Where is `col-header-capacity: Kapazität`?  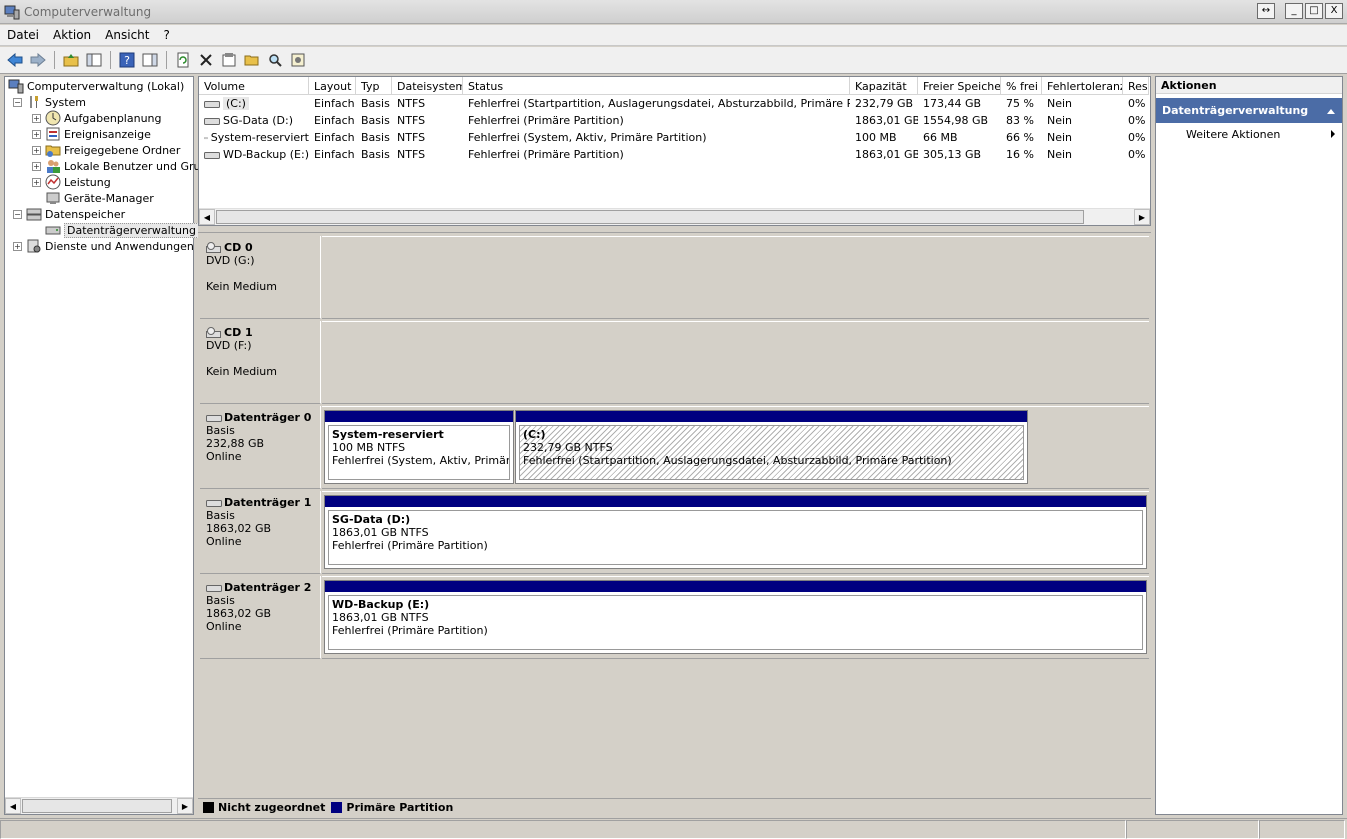 col-header-capacity: Kapazität is located at coordinates (884, 86).